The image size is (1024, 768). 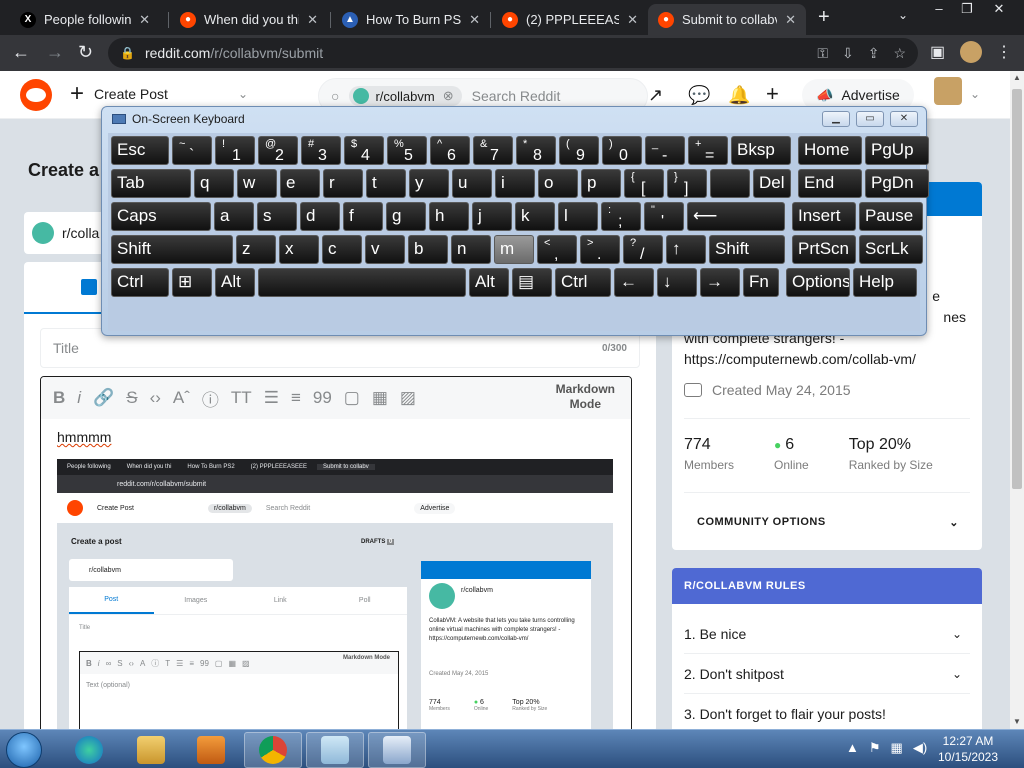 What do you see at coordinates (492, 216) in the screenshot?
I see `key-j: j` at bounding box center [492, 216].